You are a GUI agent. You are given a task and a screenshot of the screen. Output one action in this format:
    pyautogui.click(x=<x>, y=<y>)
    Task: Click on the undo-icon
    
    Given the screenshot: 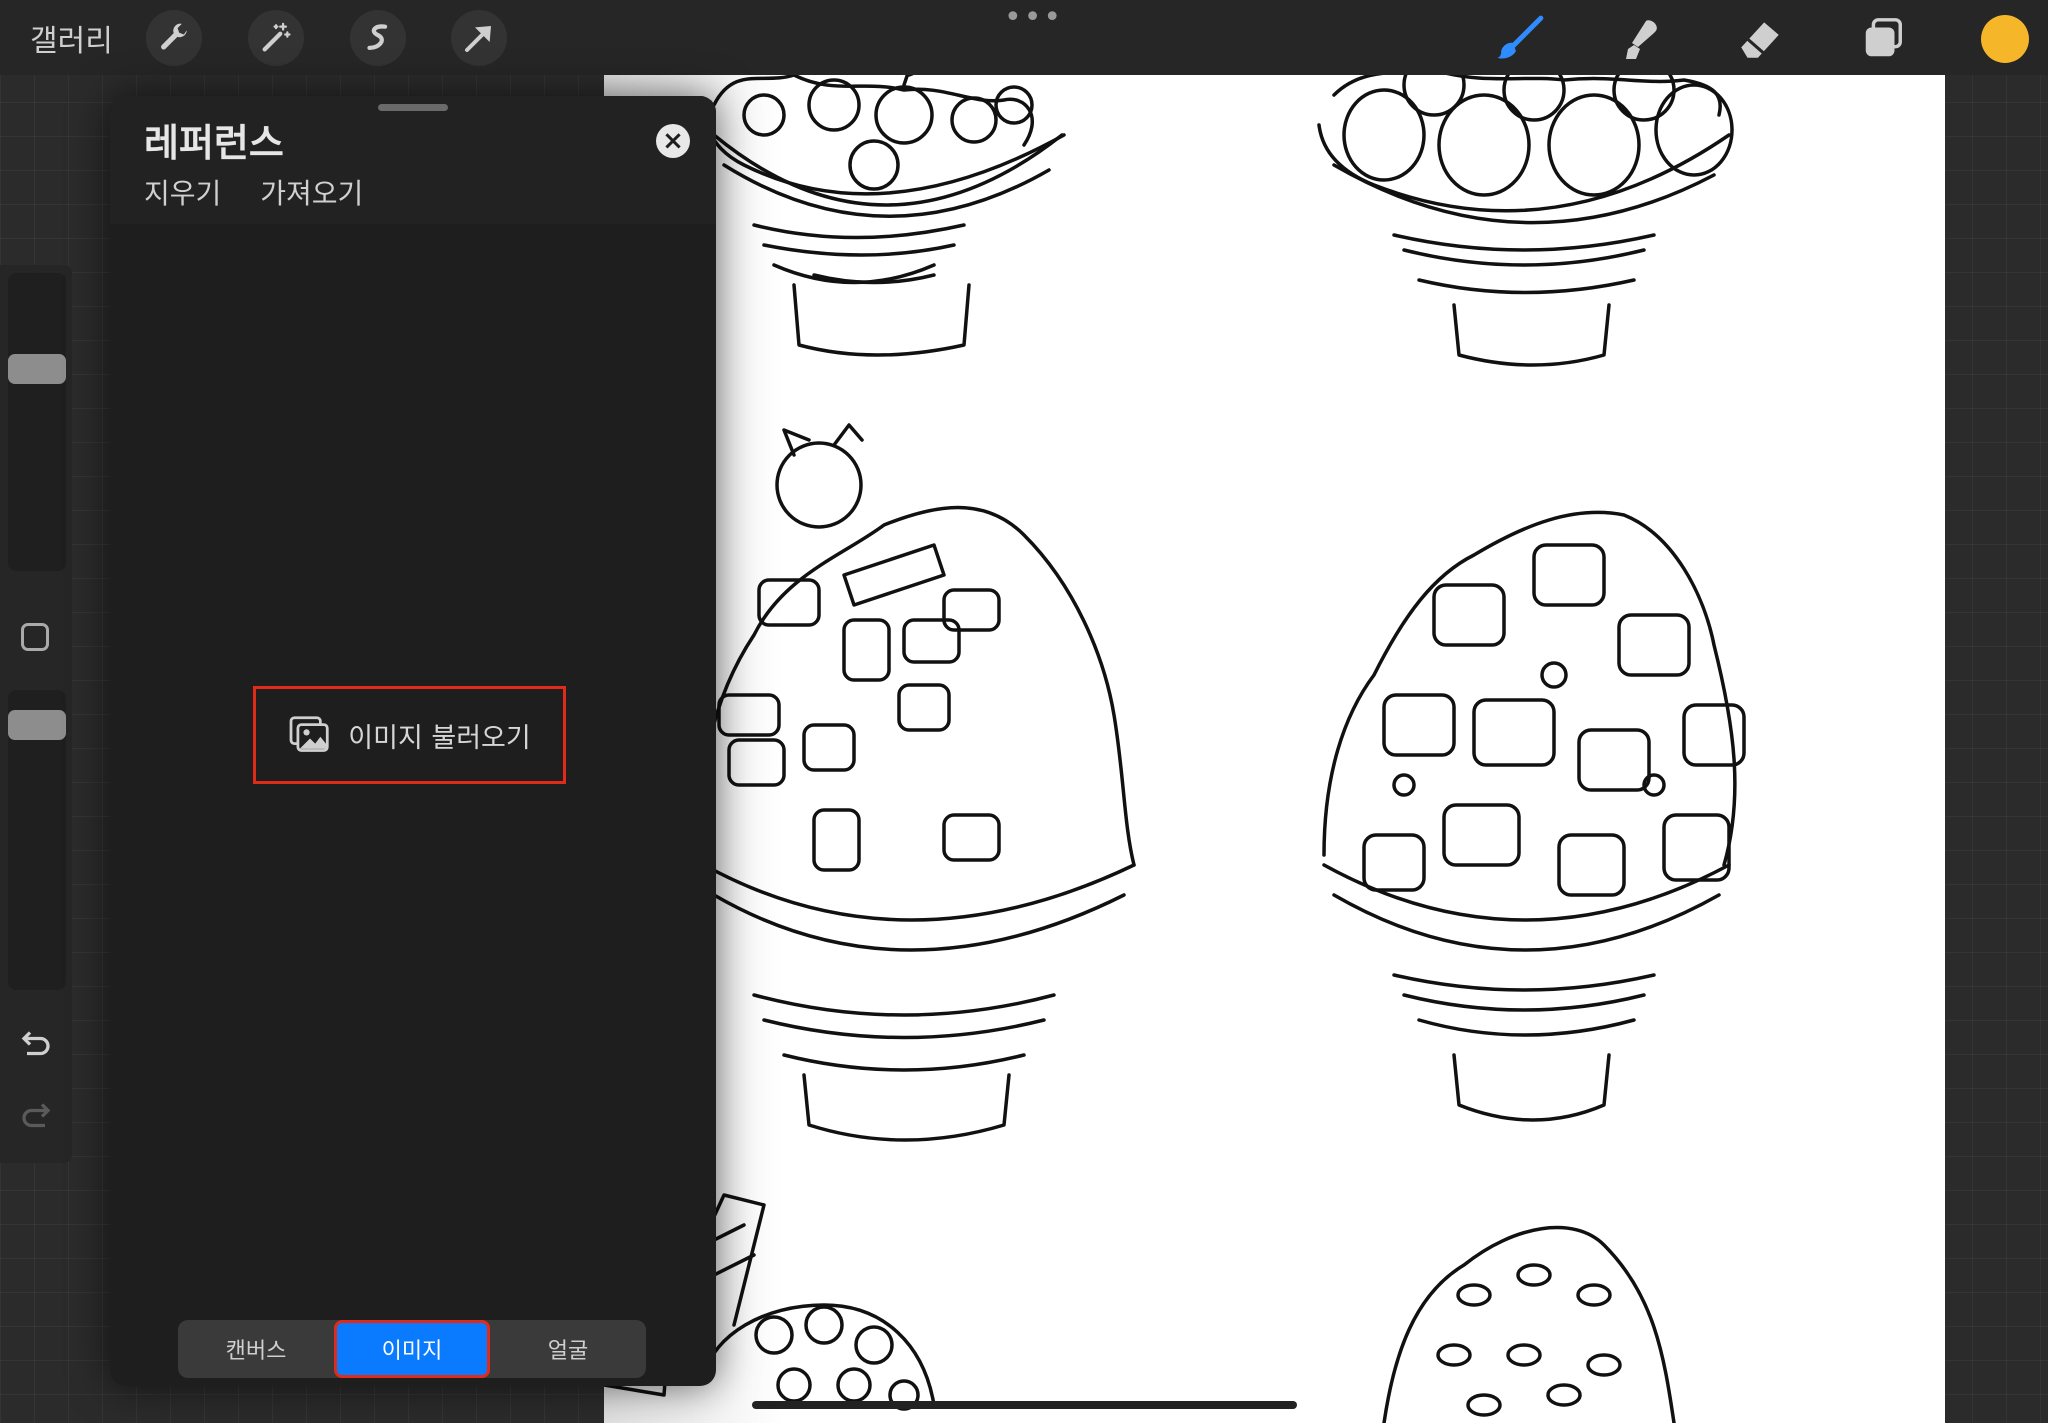 What is the action you would take?
    pyautogui.click(x=36, y=1046)
    